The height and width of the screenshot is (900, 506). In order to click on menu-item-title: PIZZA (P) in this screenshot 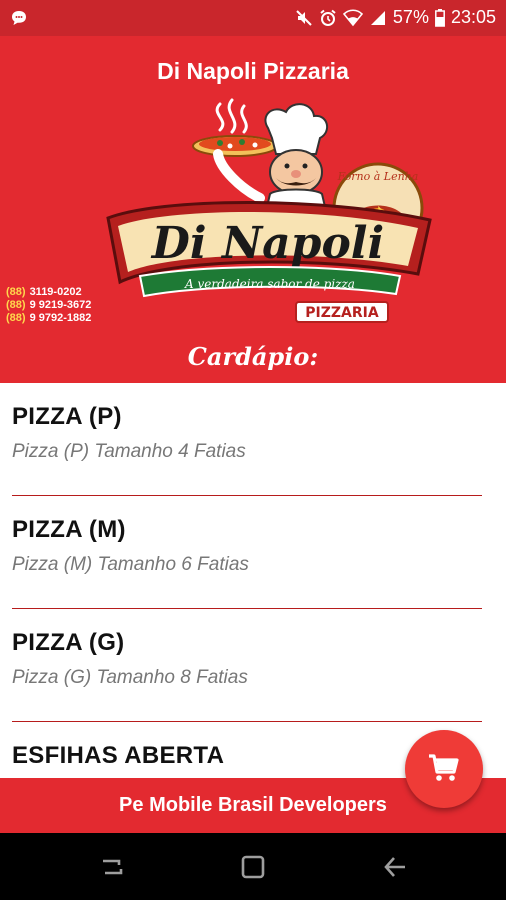, I will do `click(67, 416)`.